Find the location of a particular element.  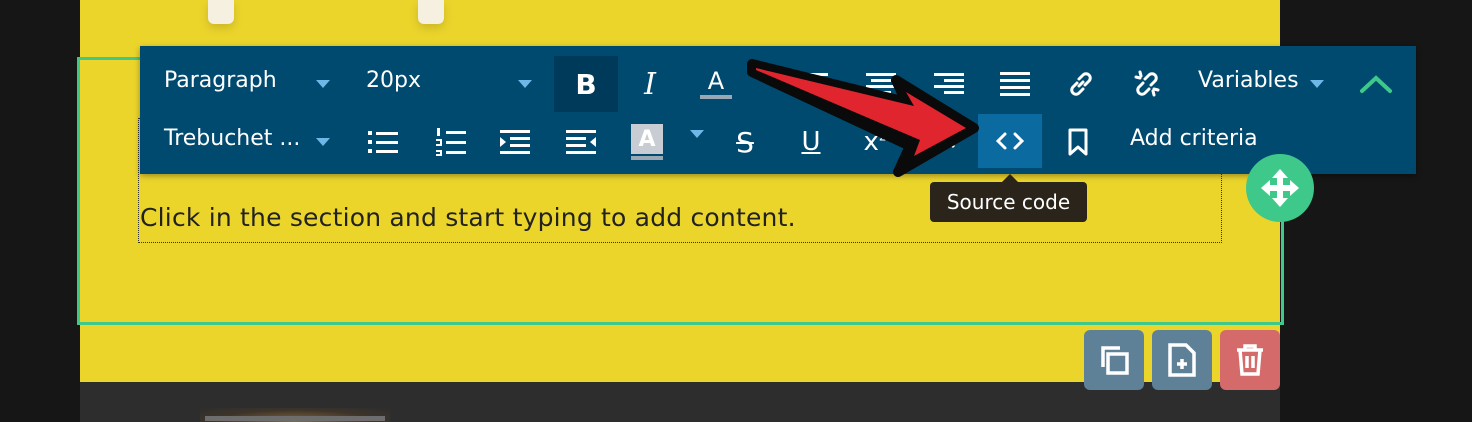

image-peg-left is located at coordinates (221, 12).